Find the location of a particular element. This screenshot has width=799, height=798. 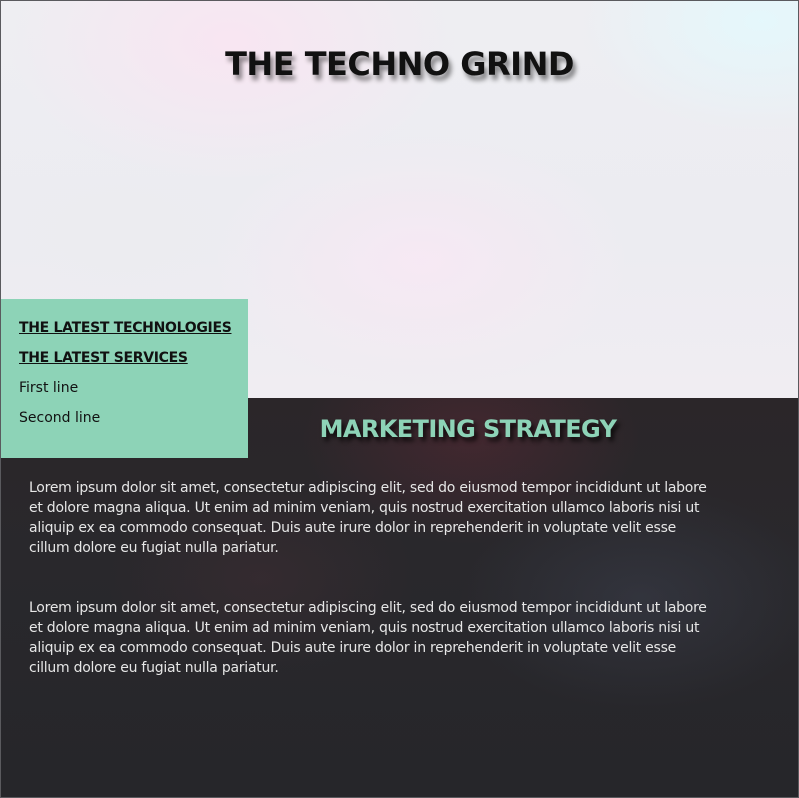

menu-text-first-line: First line is located at coordinates (49, 388).